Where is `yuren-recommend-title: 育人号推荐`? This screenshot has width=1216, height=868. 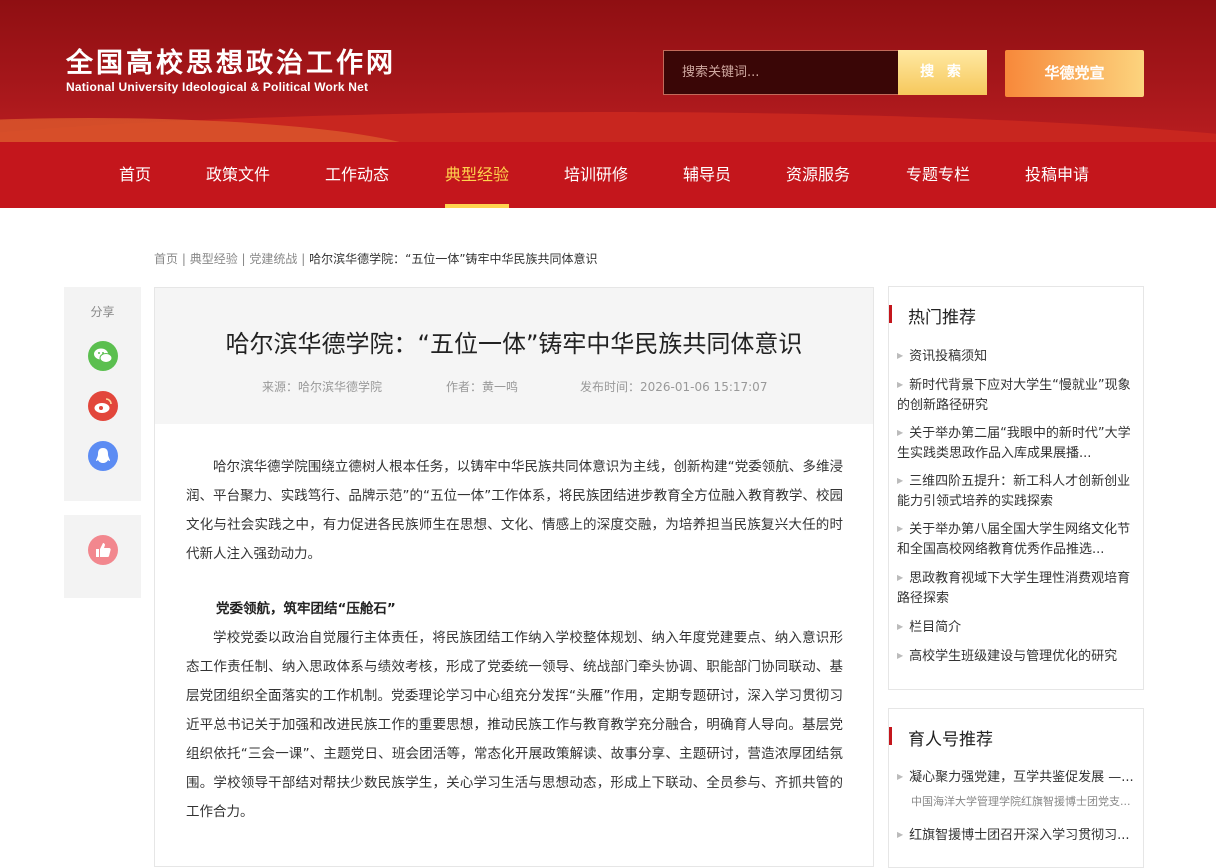
yuren-recommend-title: 育人号推荐 is located at coordinates (950, 740).